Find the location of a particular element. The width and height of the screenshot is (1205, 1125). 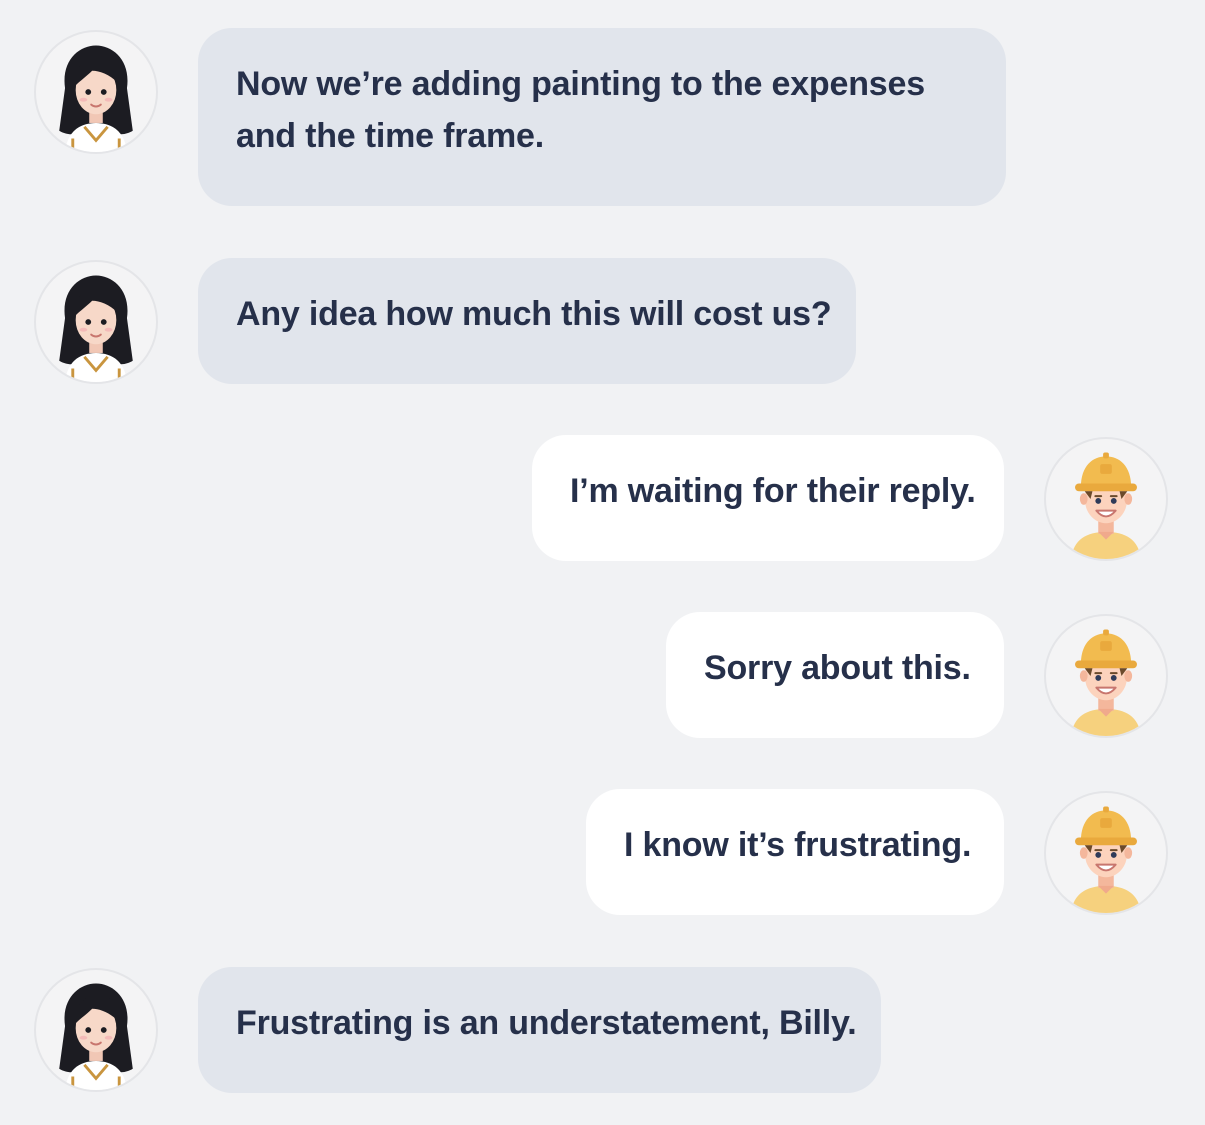

outgoing-message-bubble: I know it’s frustrating. is located at coordinates (795, 852).